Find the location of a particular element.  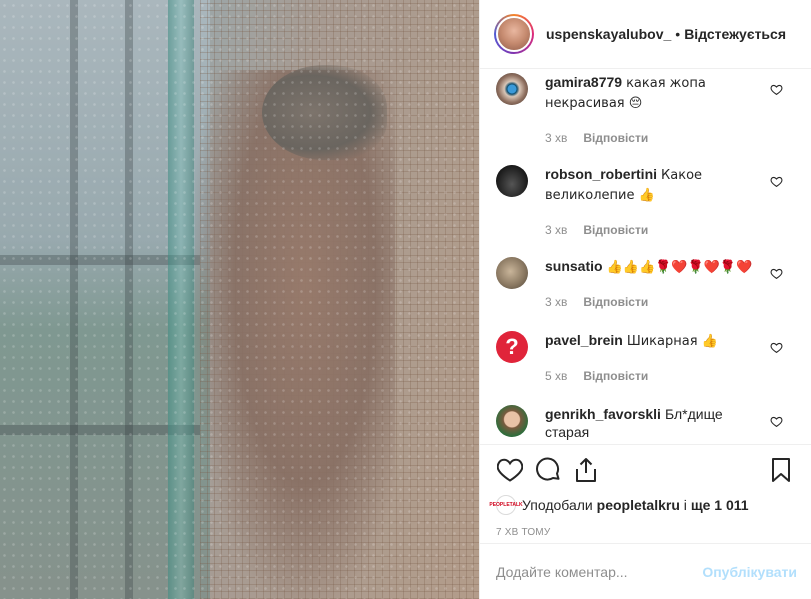

comment-time: 5 хв is located at coordinates (556, 376).